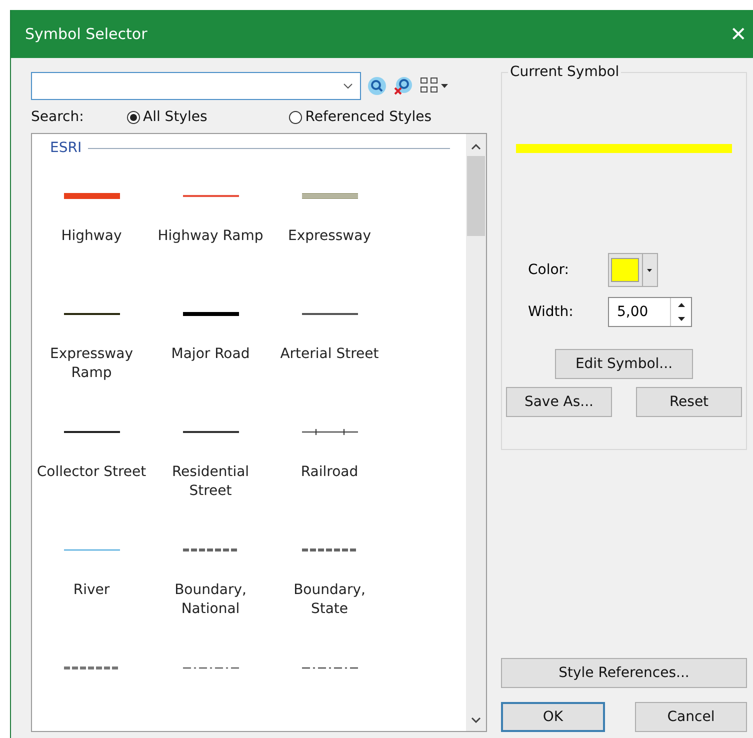 This screenshot has height=738, width=753. I want to click on symbol-label: River, so click(91, 590).